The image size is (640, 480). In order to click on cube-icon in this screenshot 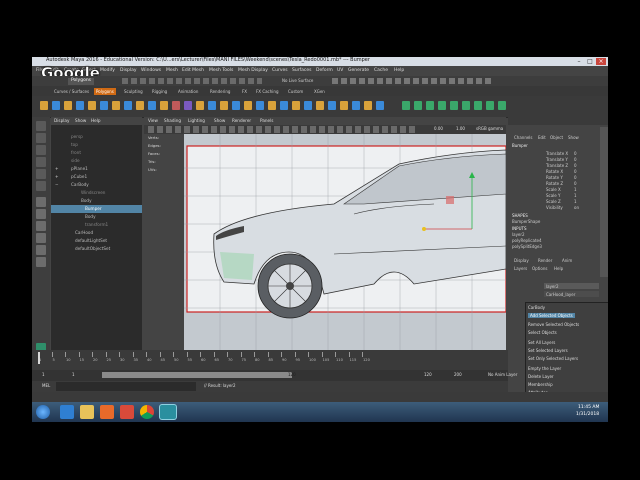, I will do `click(56, 105)`.